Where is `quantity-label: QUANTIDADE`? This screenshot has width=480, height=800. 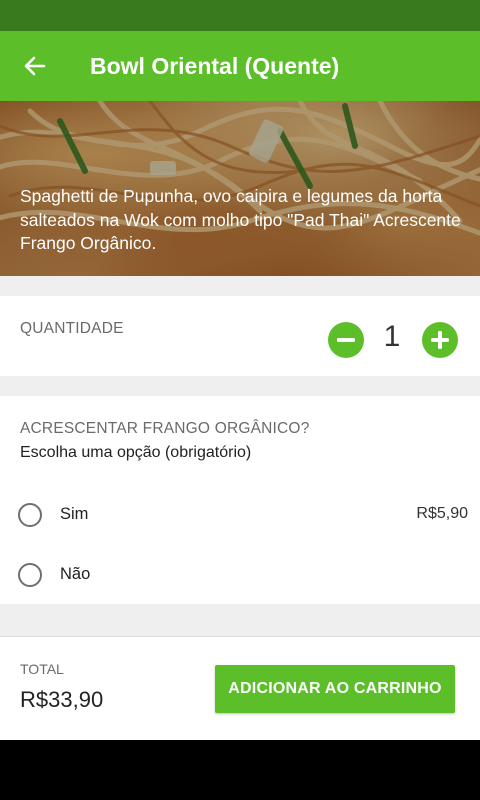 quantity-label: QUANTIDADE is located at coordinates (72, 328).